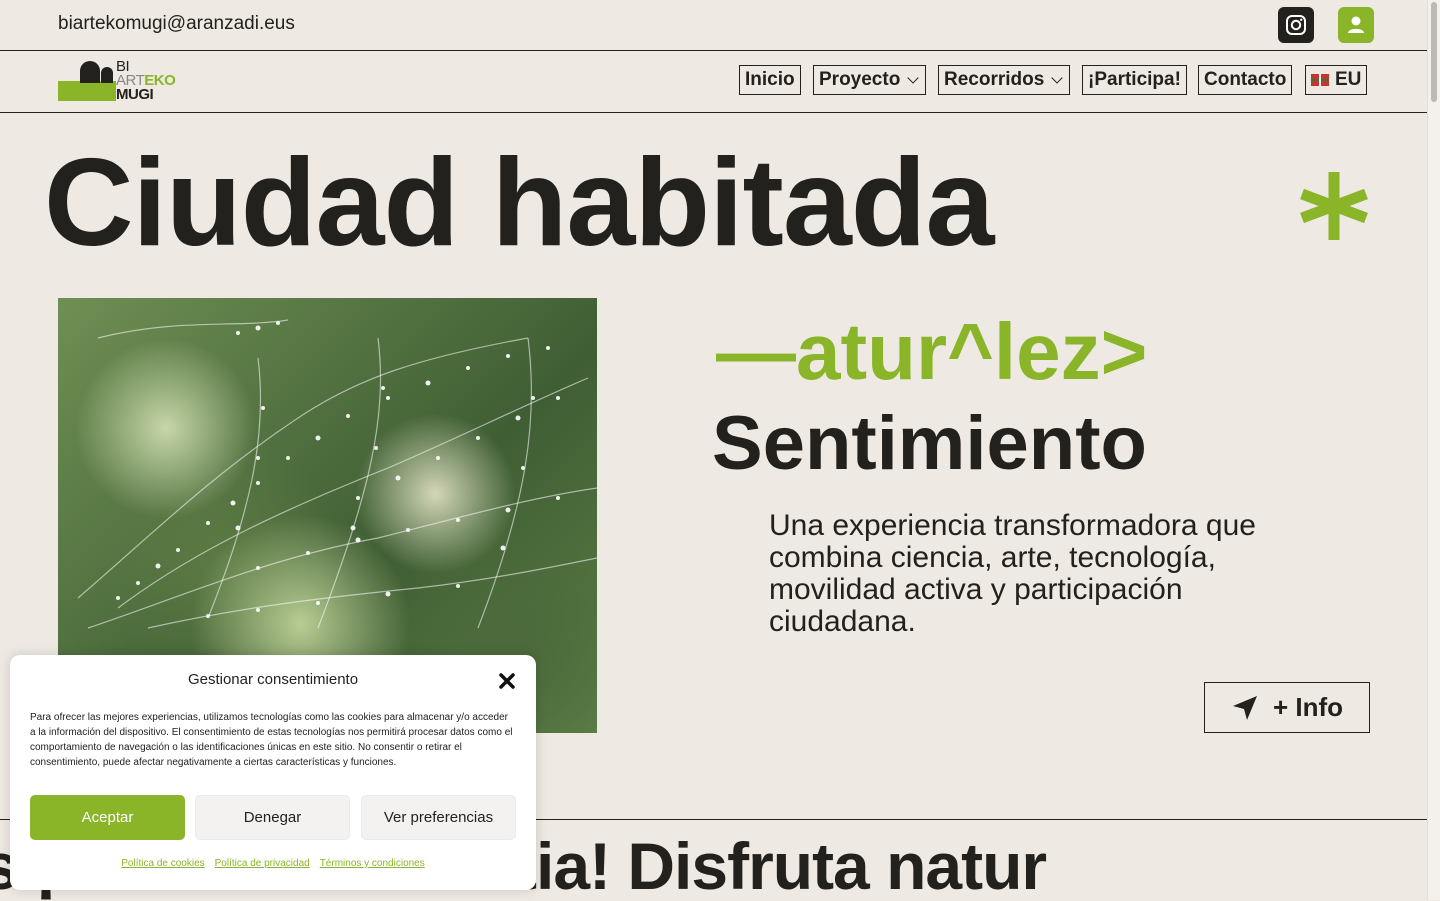  I want to click on nav-proyecto: Proyecto, so click(870, 80).